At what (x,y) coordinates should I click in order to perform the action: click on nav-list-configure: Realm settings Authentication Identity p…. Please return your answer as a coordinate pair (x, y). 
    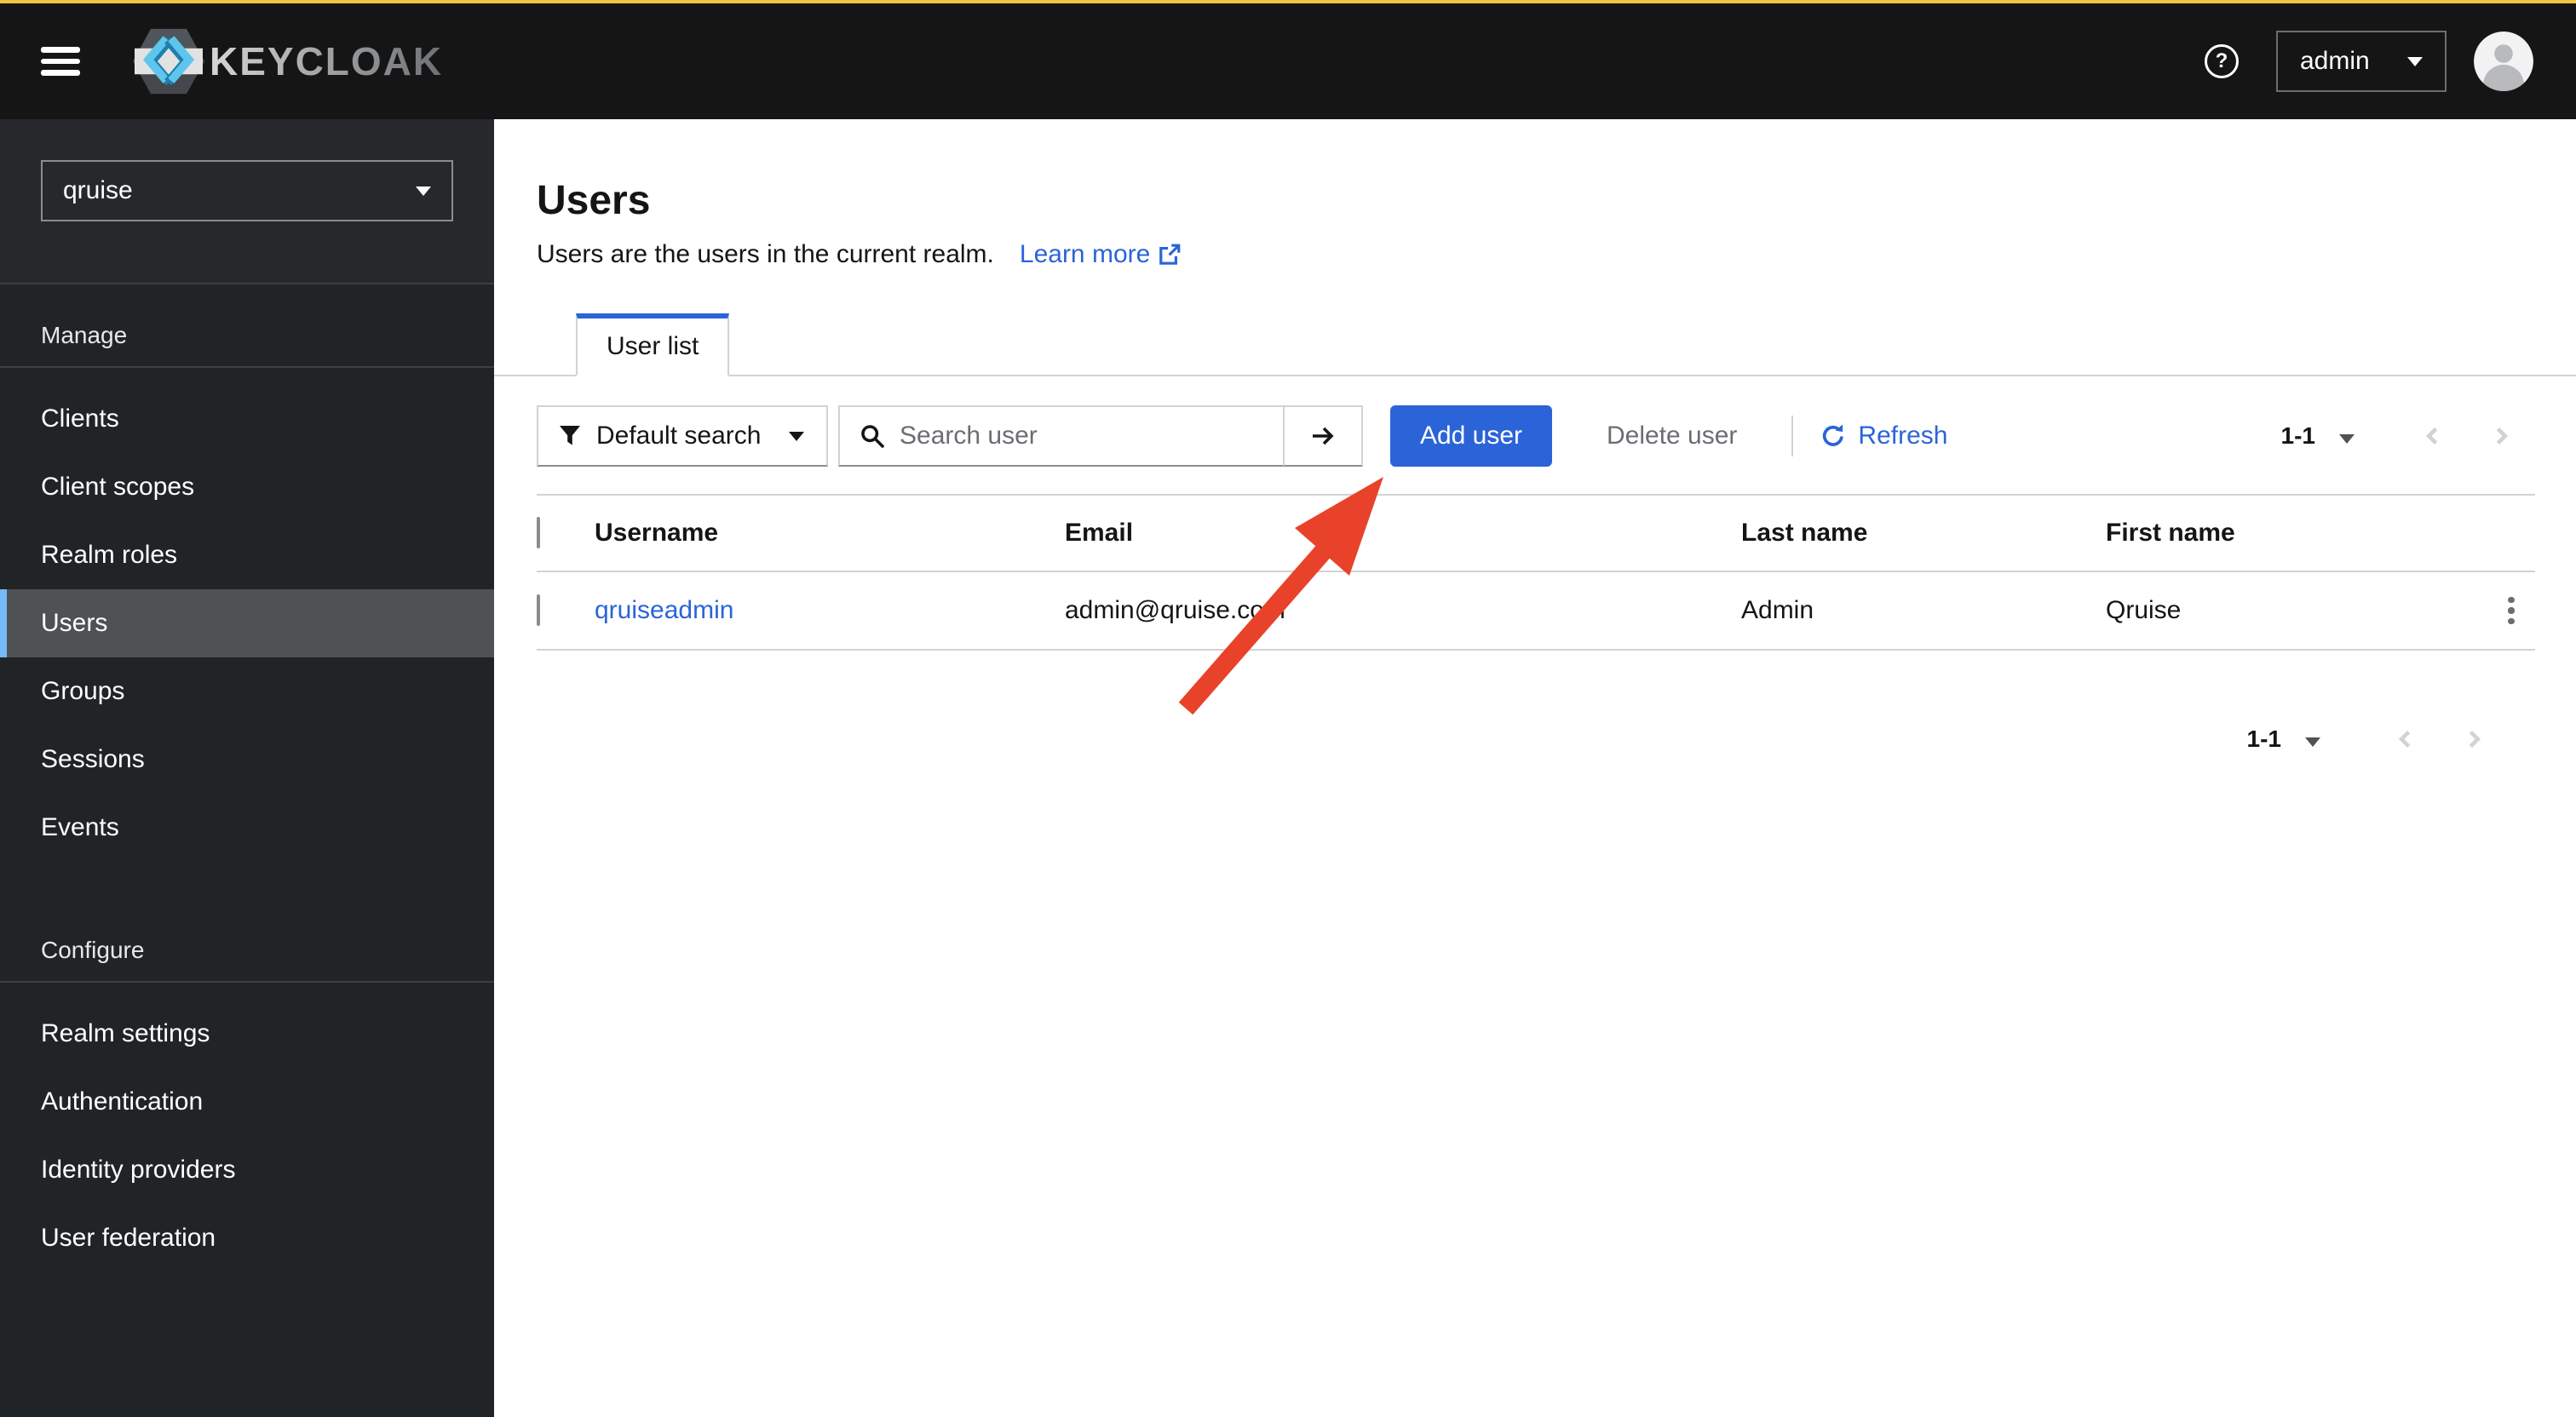
    Looking at the image, I should click on (247, 1136).